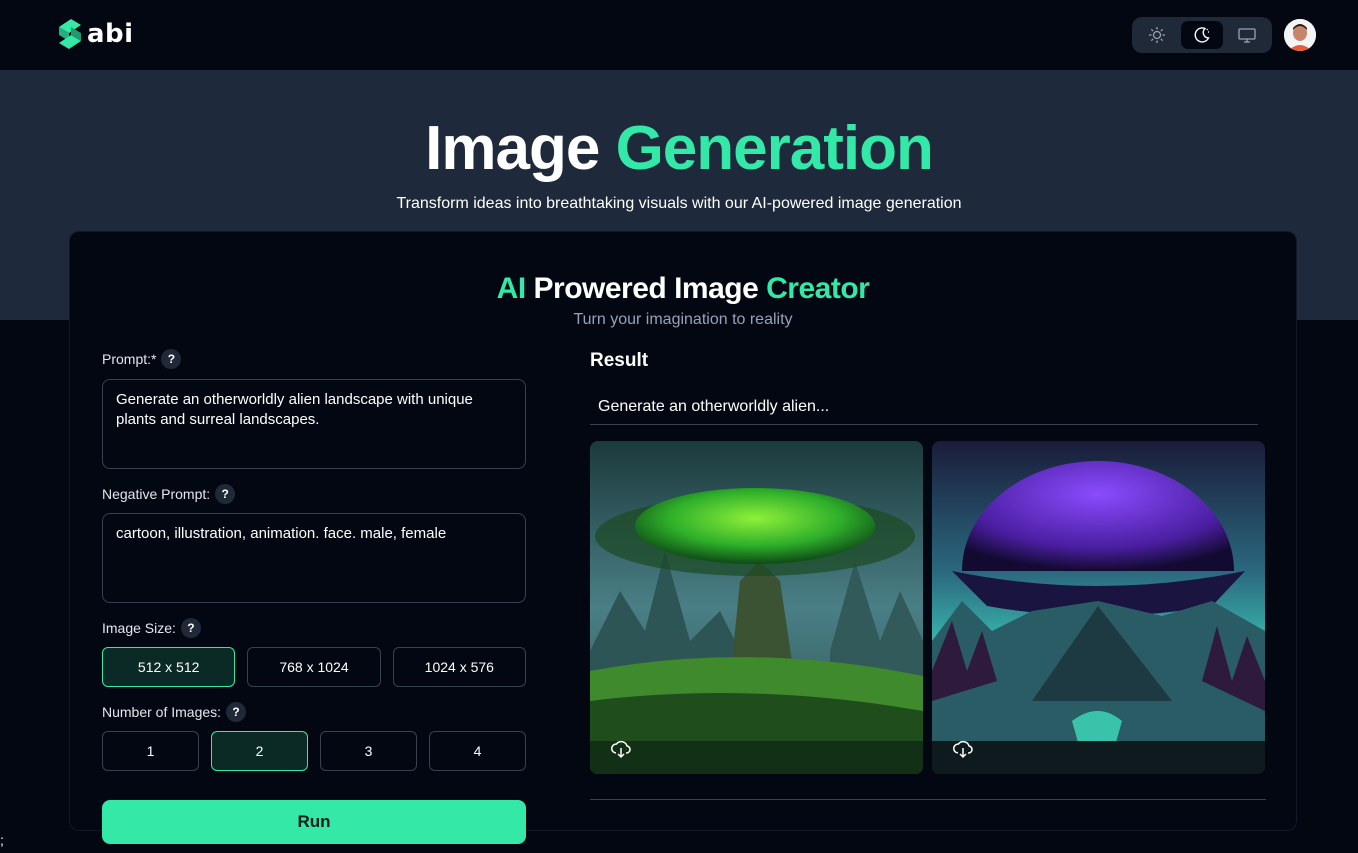 The width and height of the screenshot is (1358, 853). What do you see at coordinates (679, 35) in the screenshot?
I see `top-navigation-bar: abi` at bounding box center [679, 35].